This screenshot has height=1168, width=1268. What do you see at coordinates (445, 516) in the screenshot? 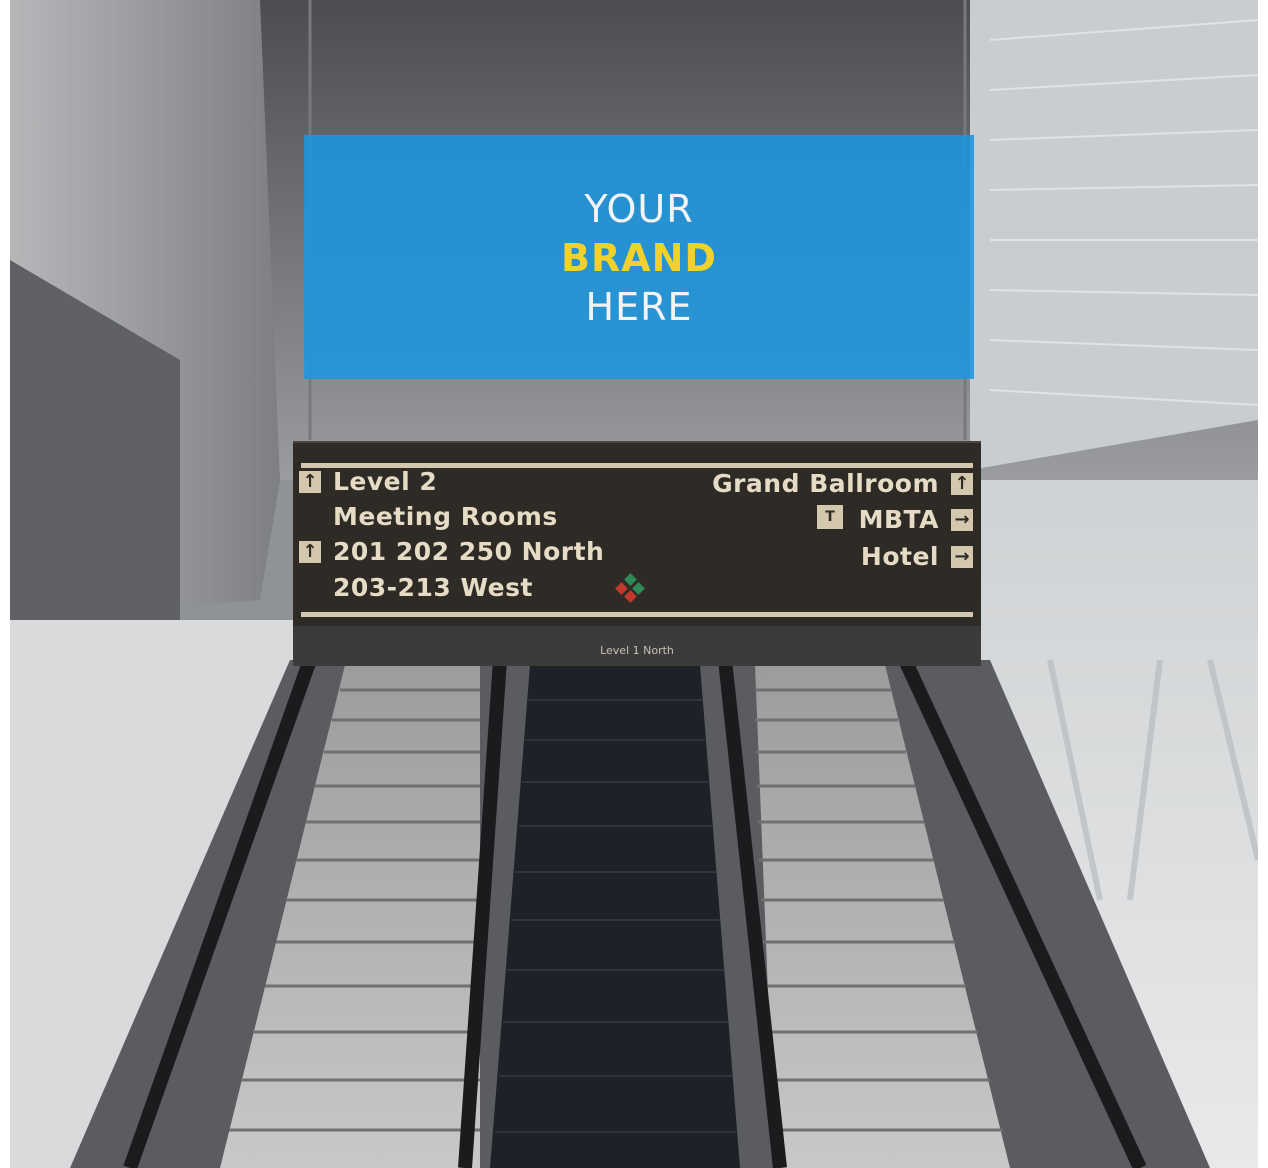
I see `sign-meeting-rooms: Meeting Rooms` at bounding box center [445, 516].